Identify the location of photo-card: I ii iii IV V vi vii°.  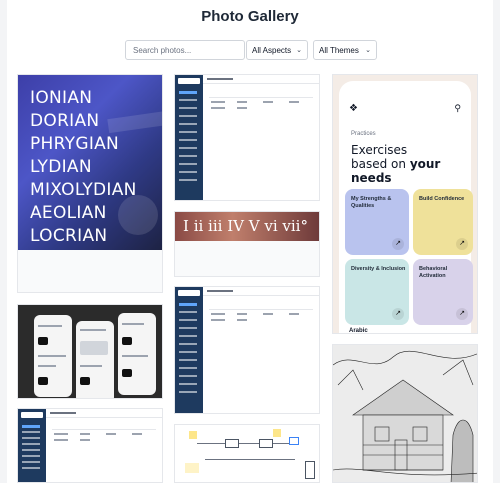
(247, 244).